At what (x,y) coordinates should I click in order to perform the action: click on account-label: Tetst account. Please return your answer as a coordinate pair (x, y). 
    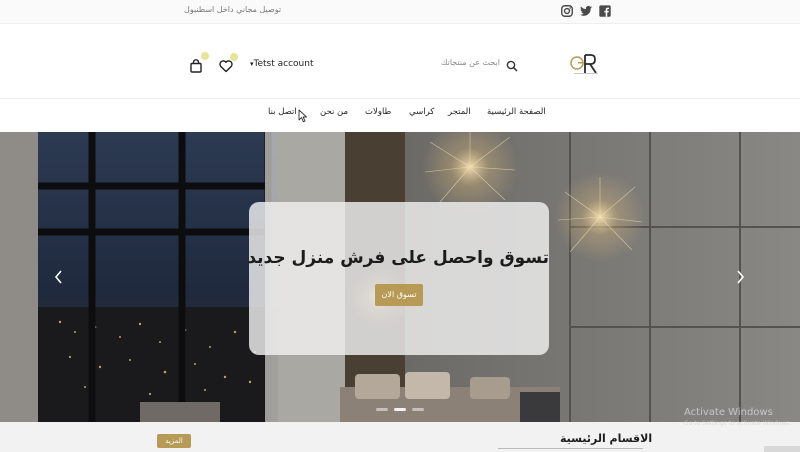
    Looking at the image, I should click on (283, 64).